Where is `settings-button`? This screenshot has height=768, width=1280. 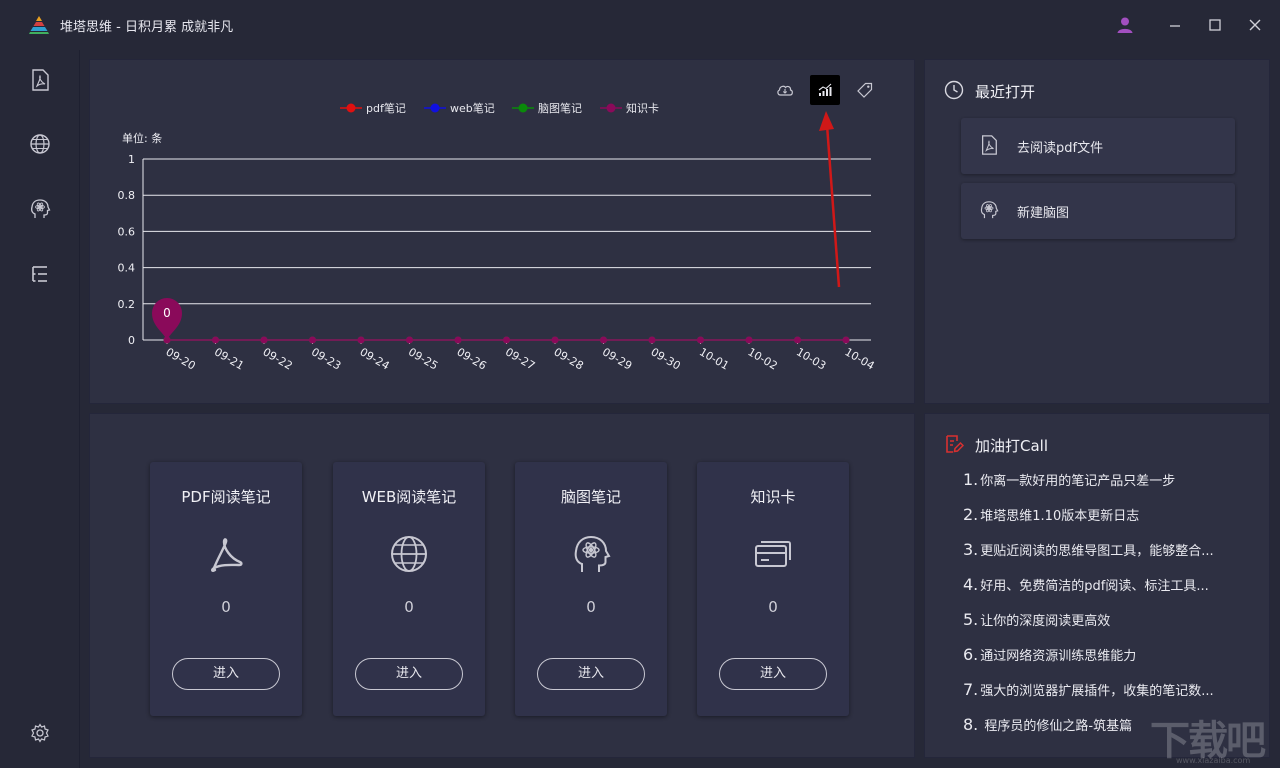 settings-button is located at coordinates (40, 733).